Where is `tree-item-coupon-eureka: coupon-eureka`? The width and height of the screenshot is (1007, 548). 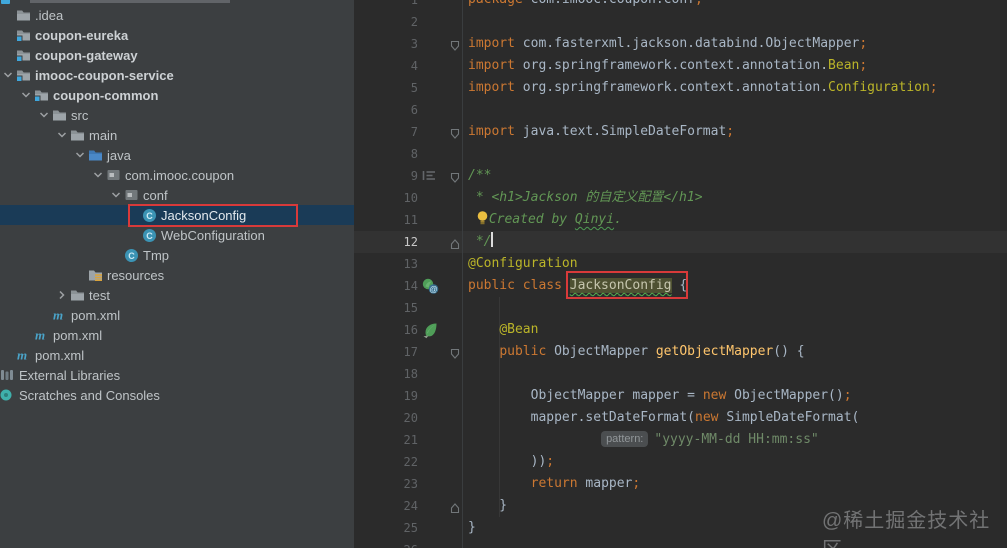
tree-item-coupon-eureka: coupon-eureka is located at coordinates (177, 35).